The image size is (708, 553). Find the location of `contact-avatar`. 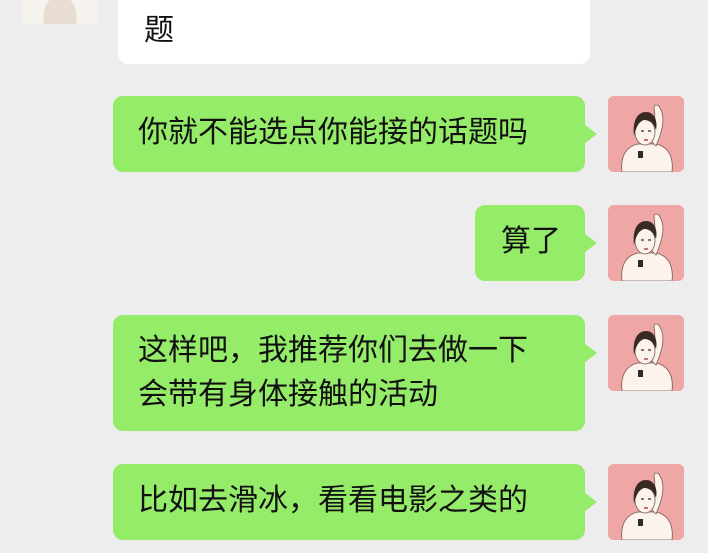

contact-avatar is located at coordinates (60, 12).